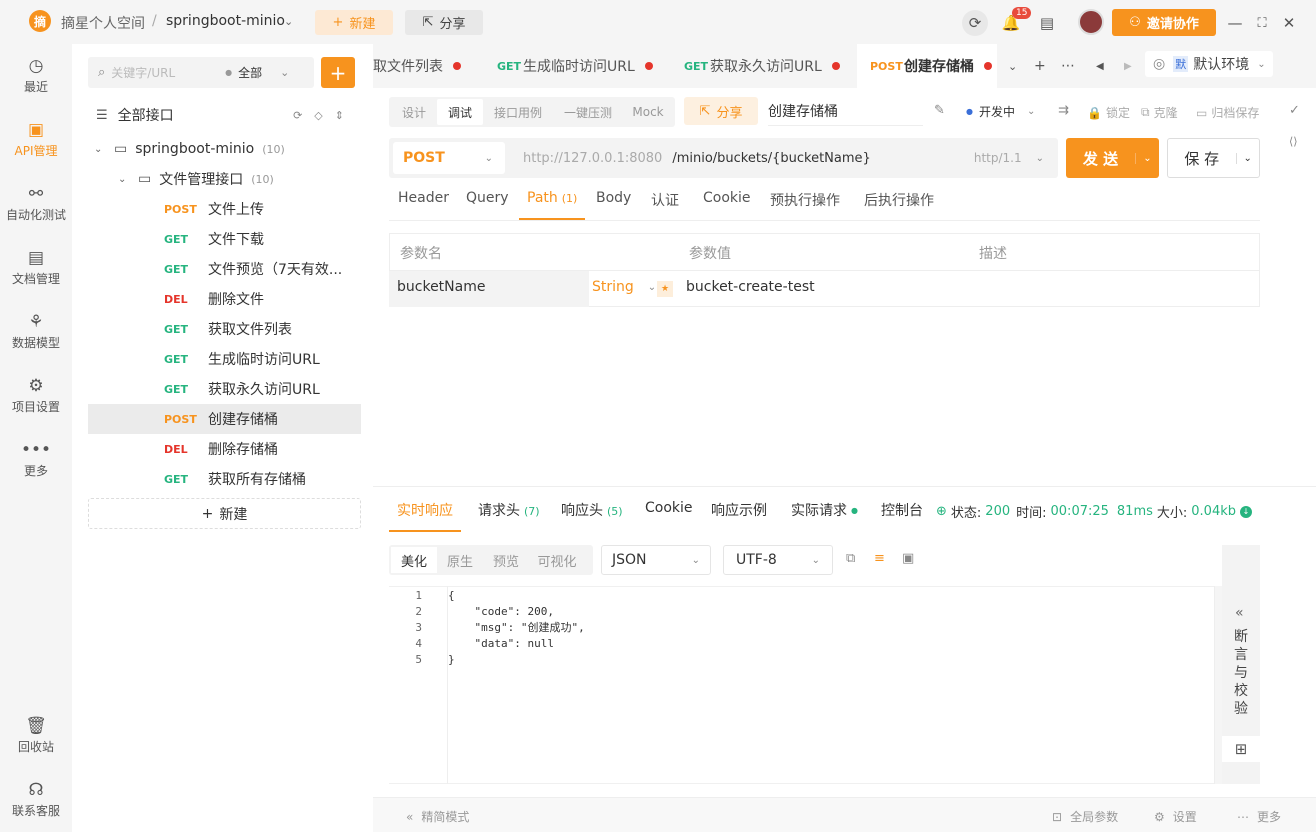  What do you see at coordinates (1000, 111) in the screenshot?
I see `status-select: ● 开发中 ⌄` at bounding box center [1000, 111].